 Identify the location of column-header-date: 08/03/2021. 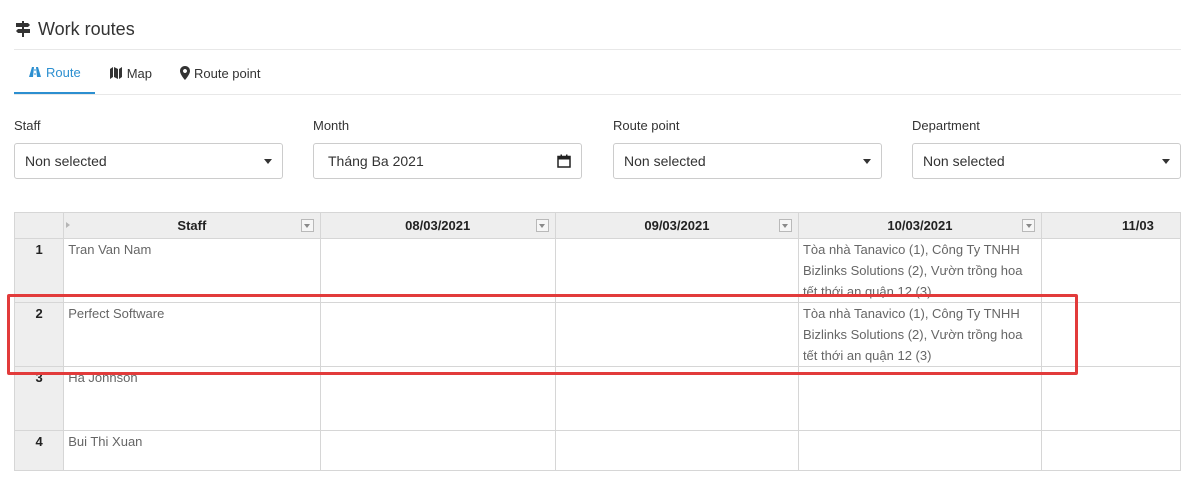
(438, 225).